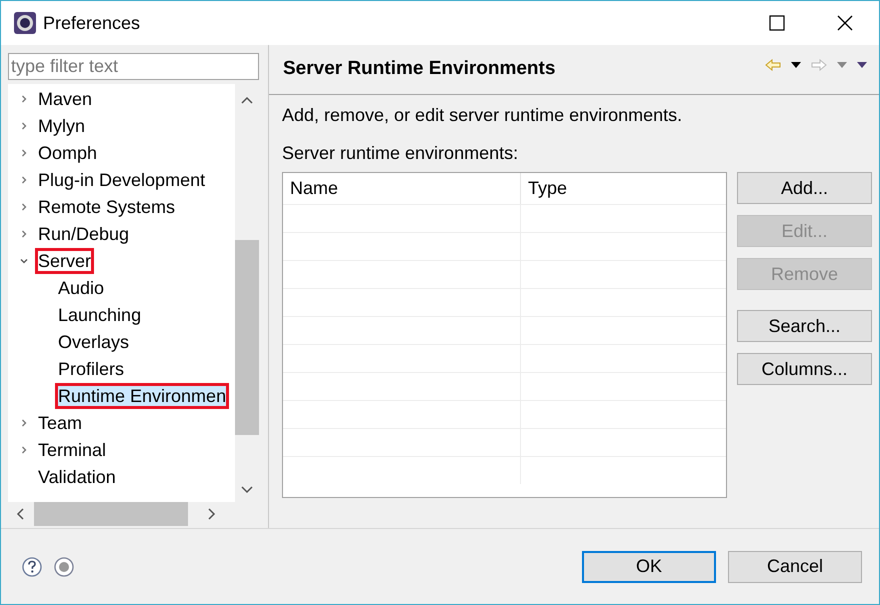 The height and width of the screenshot is (605, 880). I want to click on record-icon, so click(64, 566).